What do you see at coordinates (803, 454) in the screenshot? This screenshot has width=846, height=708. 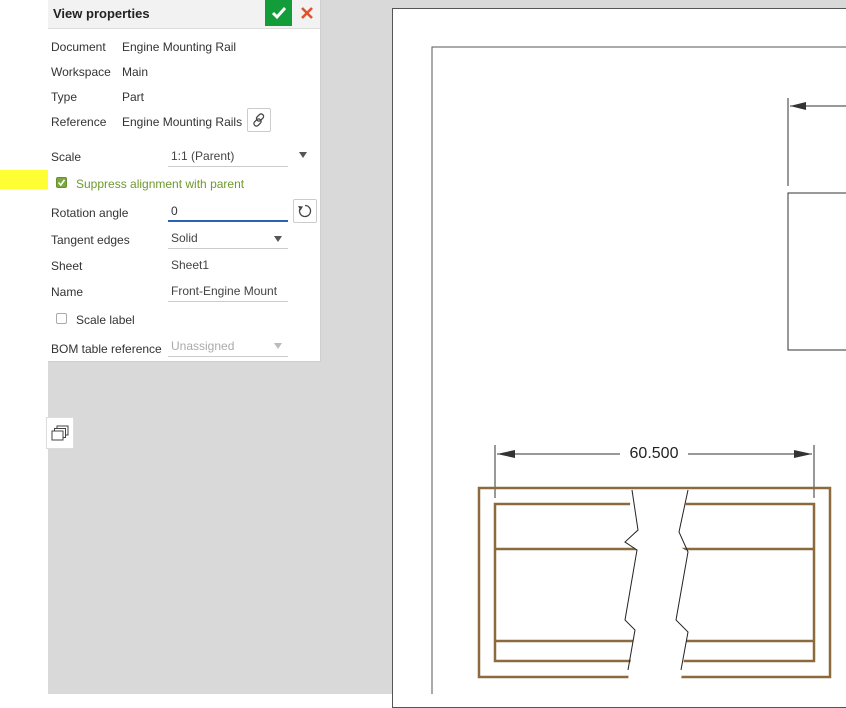 I see `dim-arrow-right` at bounding box center [803, 454].